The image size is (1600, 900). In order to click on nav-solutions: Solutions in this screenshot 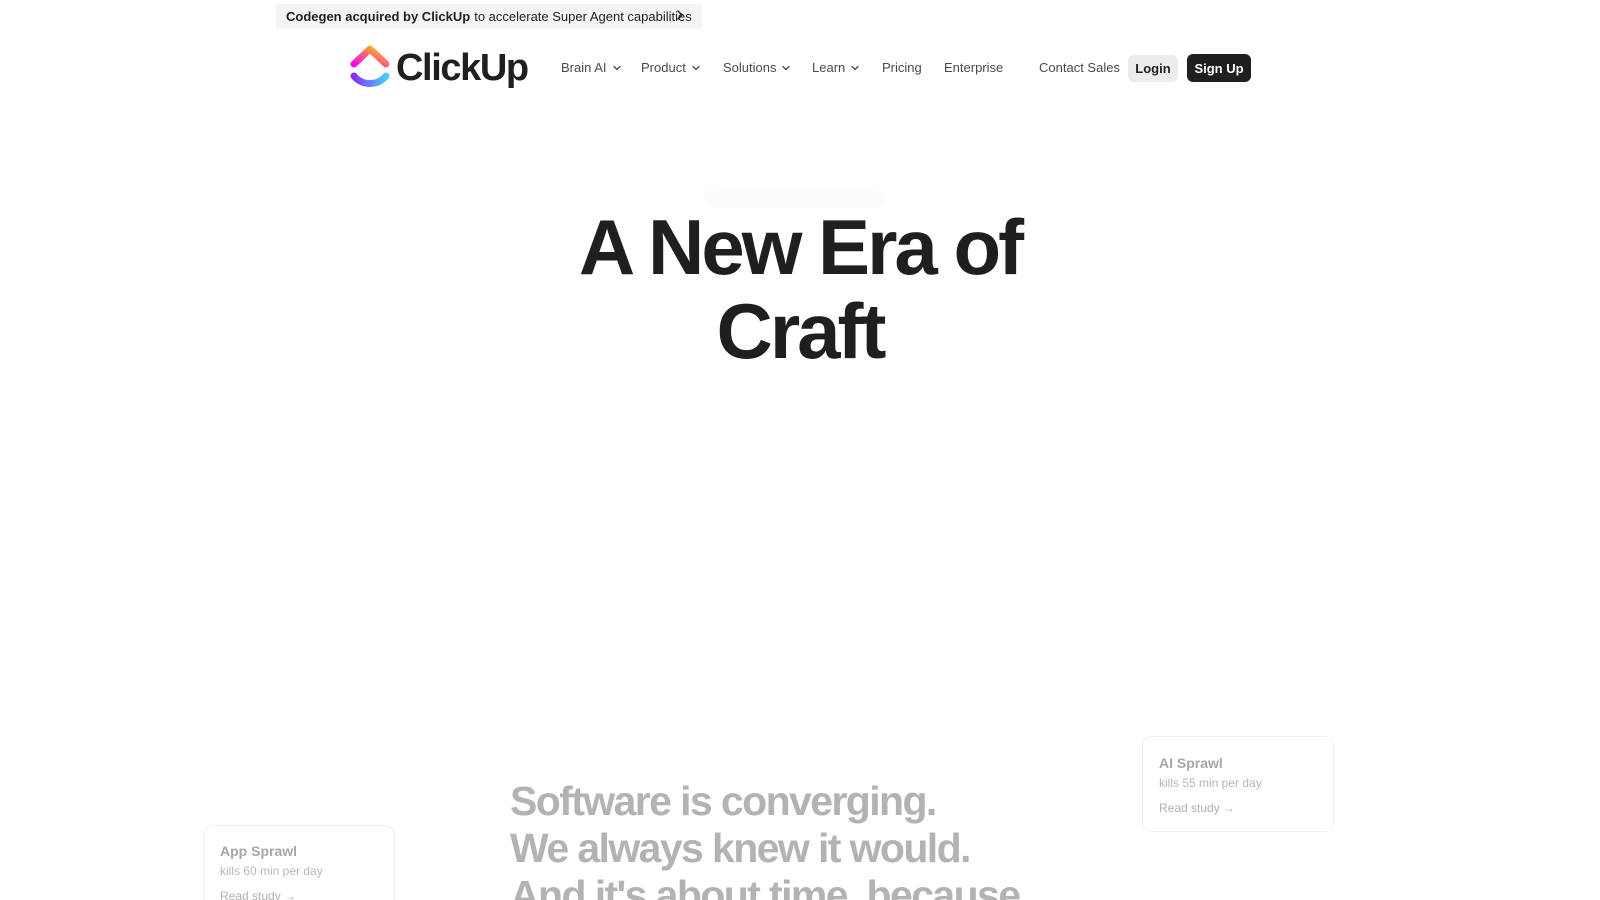, I will do `click(757, 68)`.